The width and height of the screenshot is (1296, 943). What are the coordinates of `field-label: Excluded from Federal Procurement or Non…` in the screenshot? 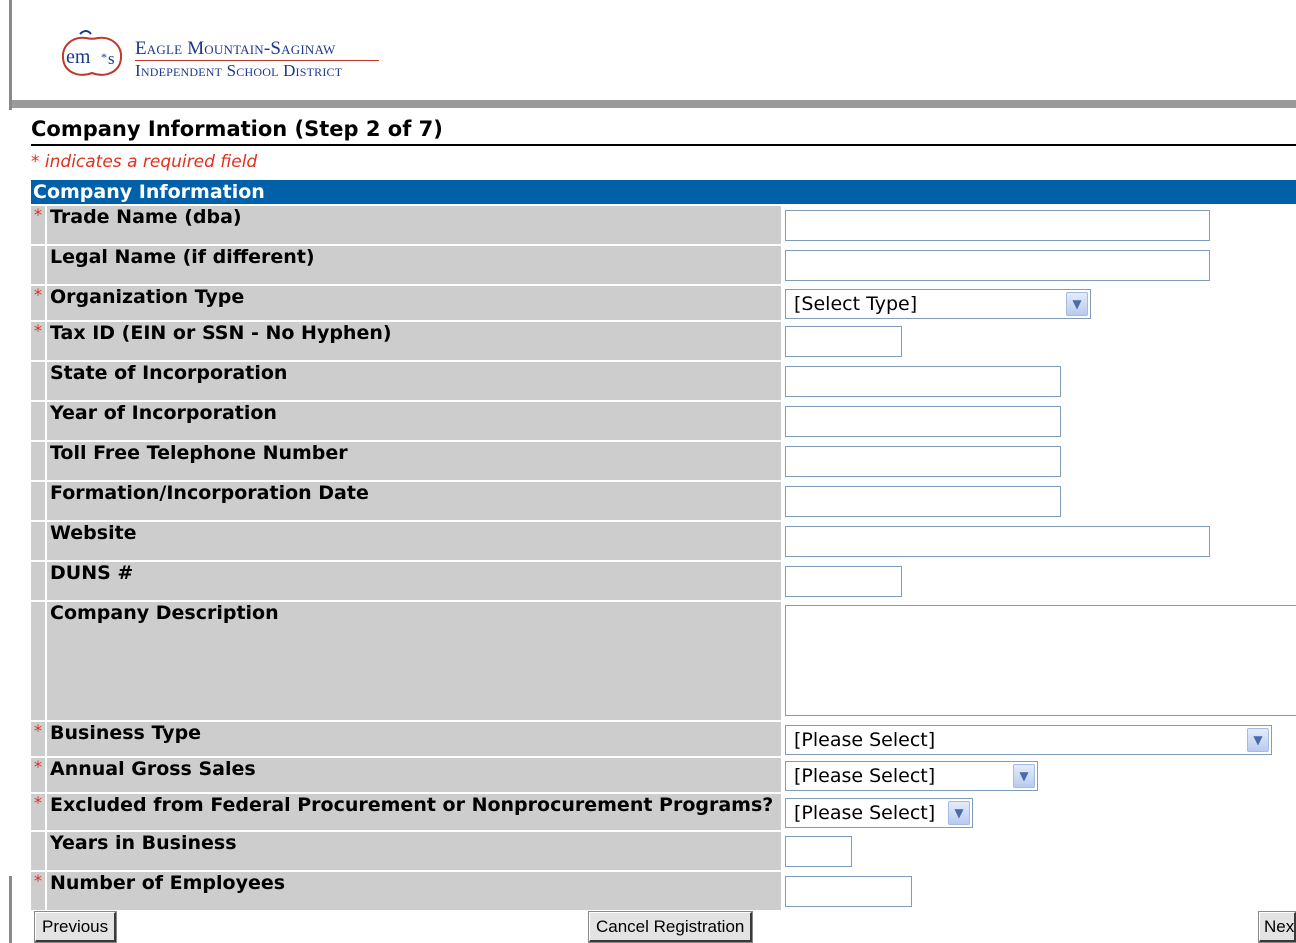 It's located at (414, 812).